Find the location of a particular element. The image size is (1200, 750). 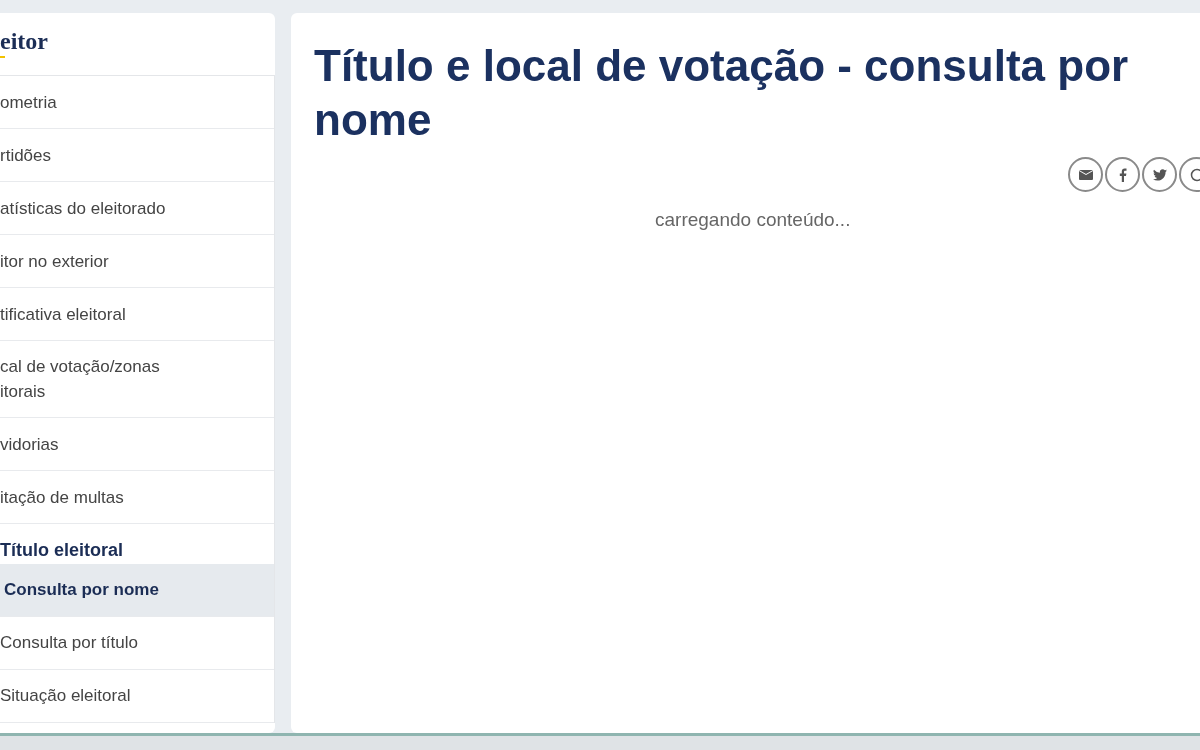

sidebar-item: tificativa eleitoral is located at coordinates (137, 314).